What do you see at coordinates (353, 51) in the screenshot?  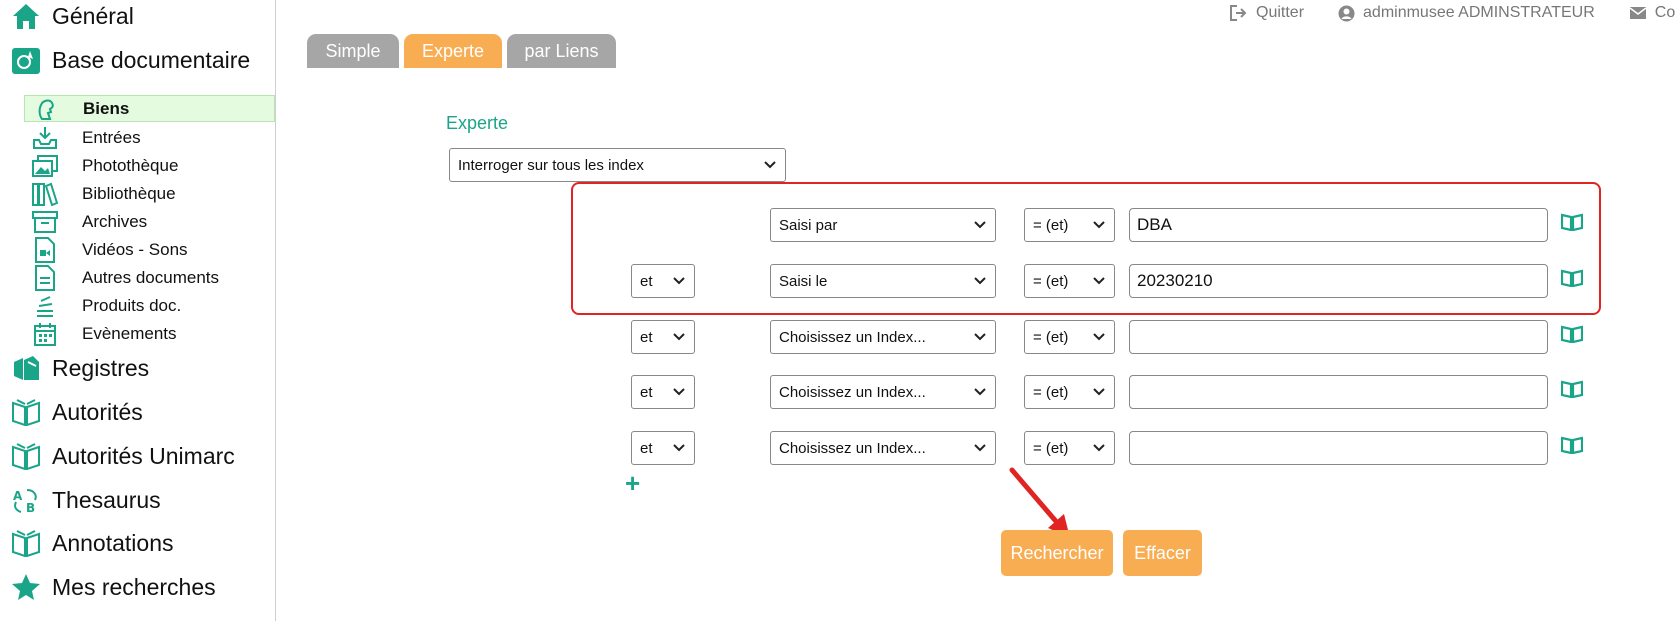 I see `tab-simple: Simple` at bounding box center [353, 51].